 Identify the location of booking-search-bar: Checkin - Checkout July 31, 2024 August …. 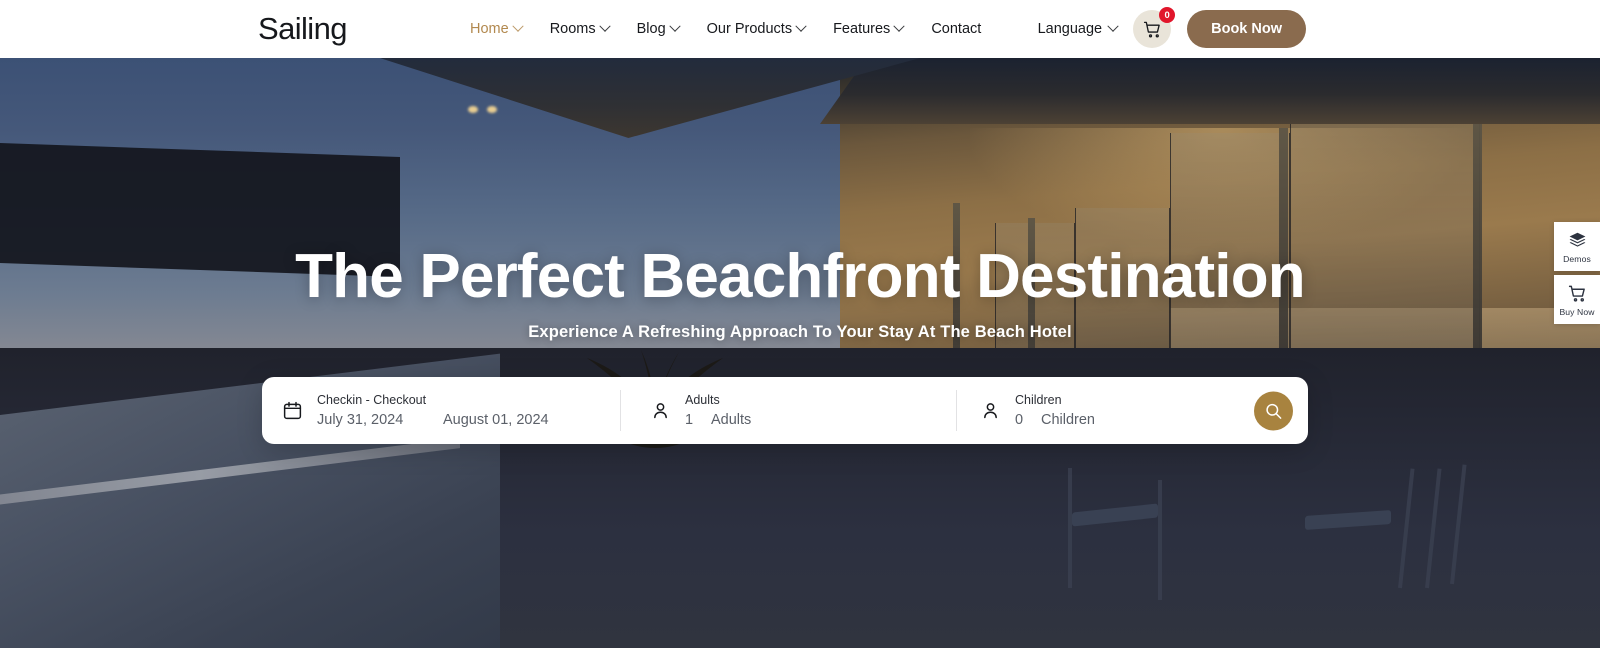
(785, 410).